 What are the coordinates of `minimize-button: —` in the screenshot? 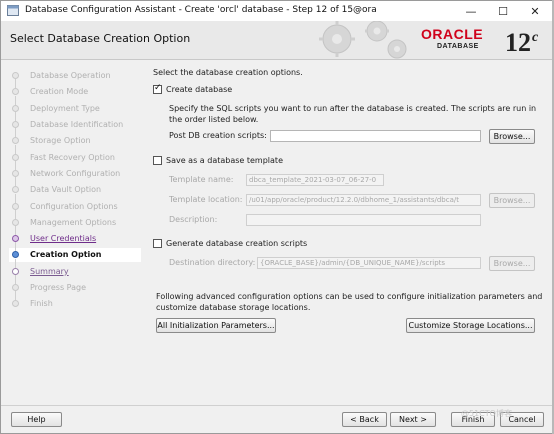 It's located at (471, 11).